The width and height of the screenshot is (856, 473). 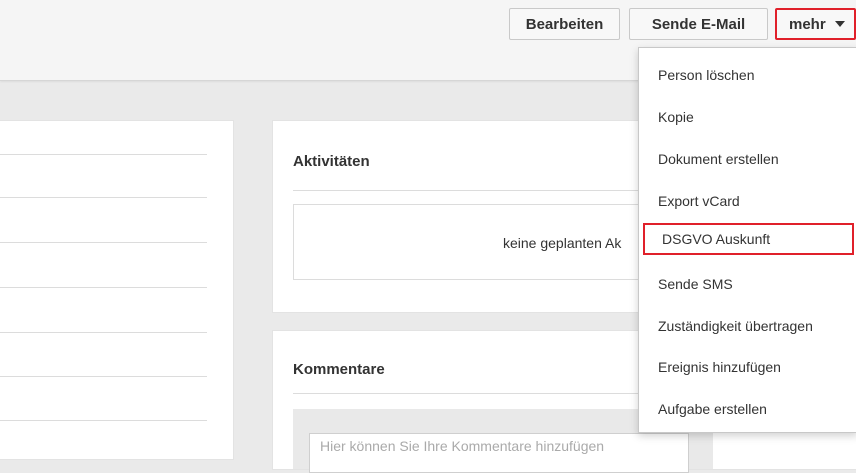 I want to click on comment-input, so click(x=499, y=453).